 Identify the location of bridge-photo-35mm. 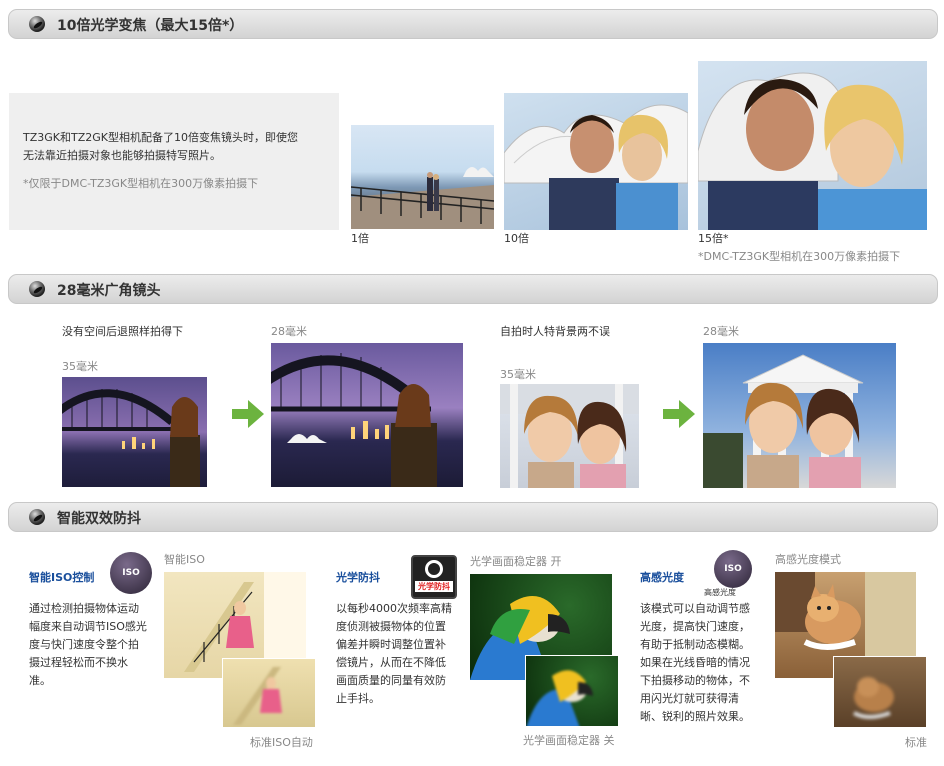
(134, 432).